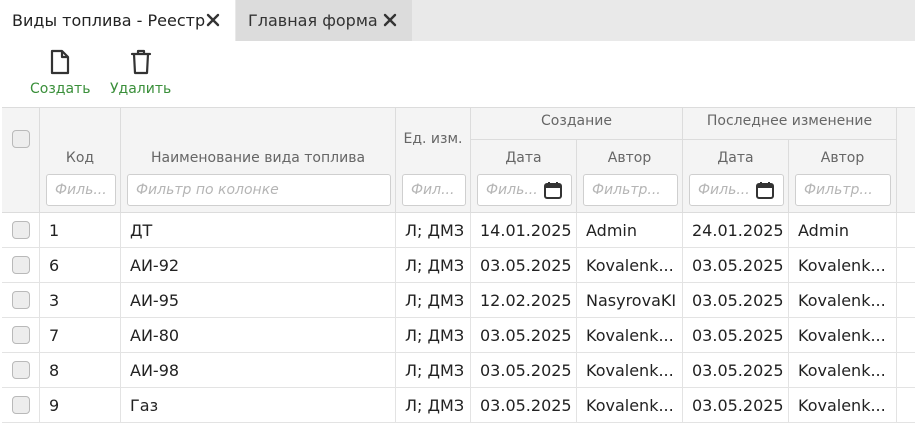  I want to click on column-header-modified-author: Автор, so click(842, 158).